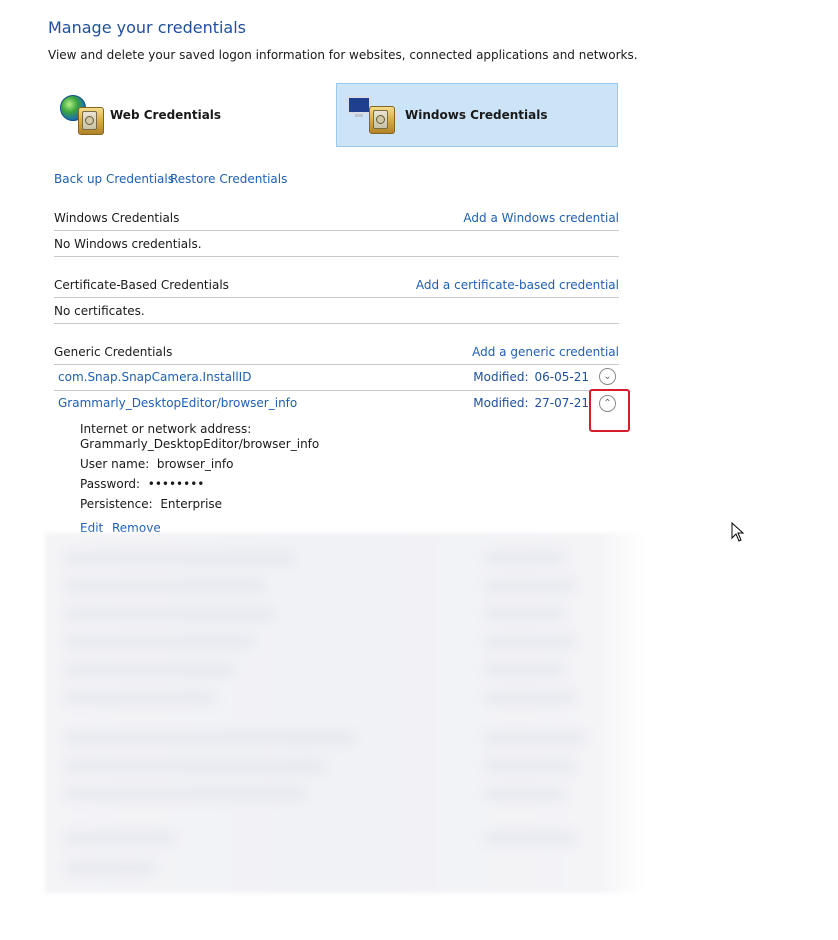  I want to click on web-credentials-tile: Web Credentials, so click(191, 115).